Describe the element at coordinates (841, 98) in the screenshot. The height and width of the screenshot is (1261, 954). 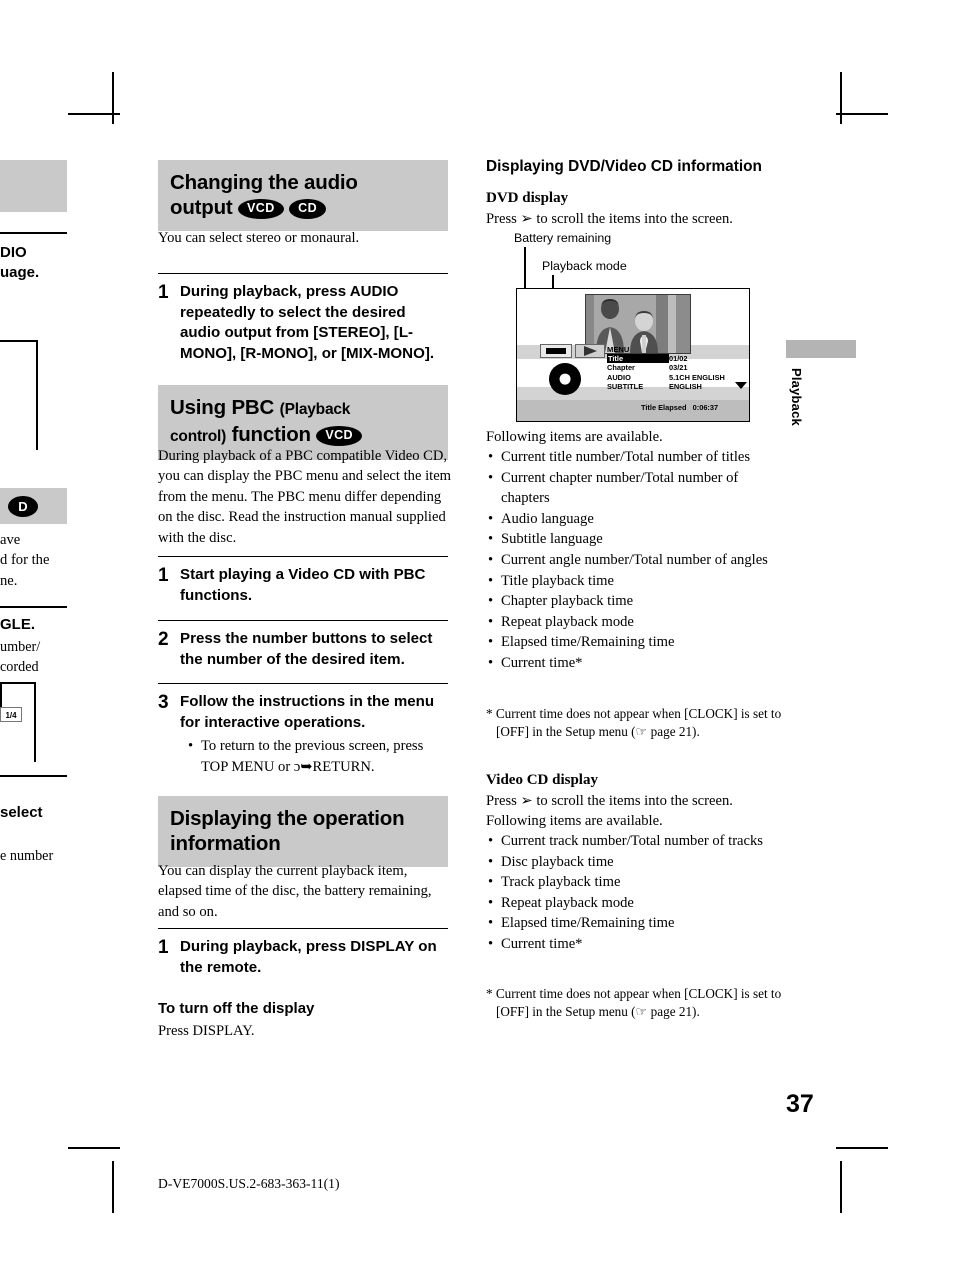
I see `crop-mark-top-right-v` at that location.